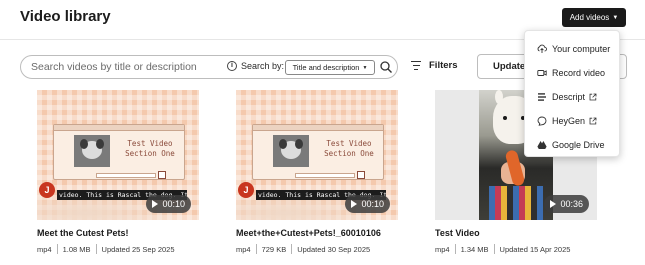 This screenshot has height=265, width=645. I want to click on menu-item-descript: Descript, so click(572, 97).